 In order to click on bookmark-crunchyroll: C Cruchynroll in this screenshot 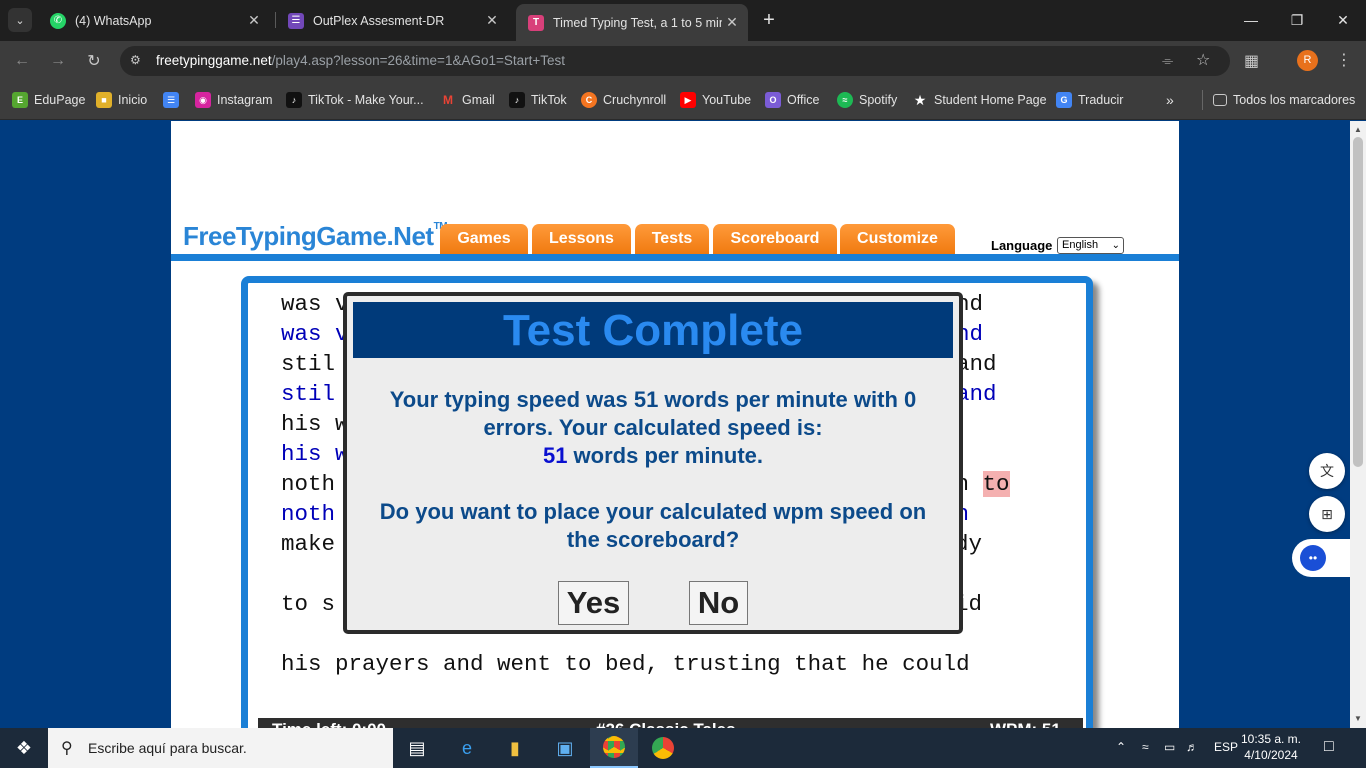, I will do `click(623, 100)`.